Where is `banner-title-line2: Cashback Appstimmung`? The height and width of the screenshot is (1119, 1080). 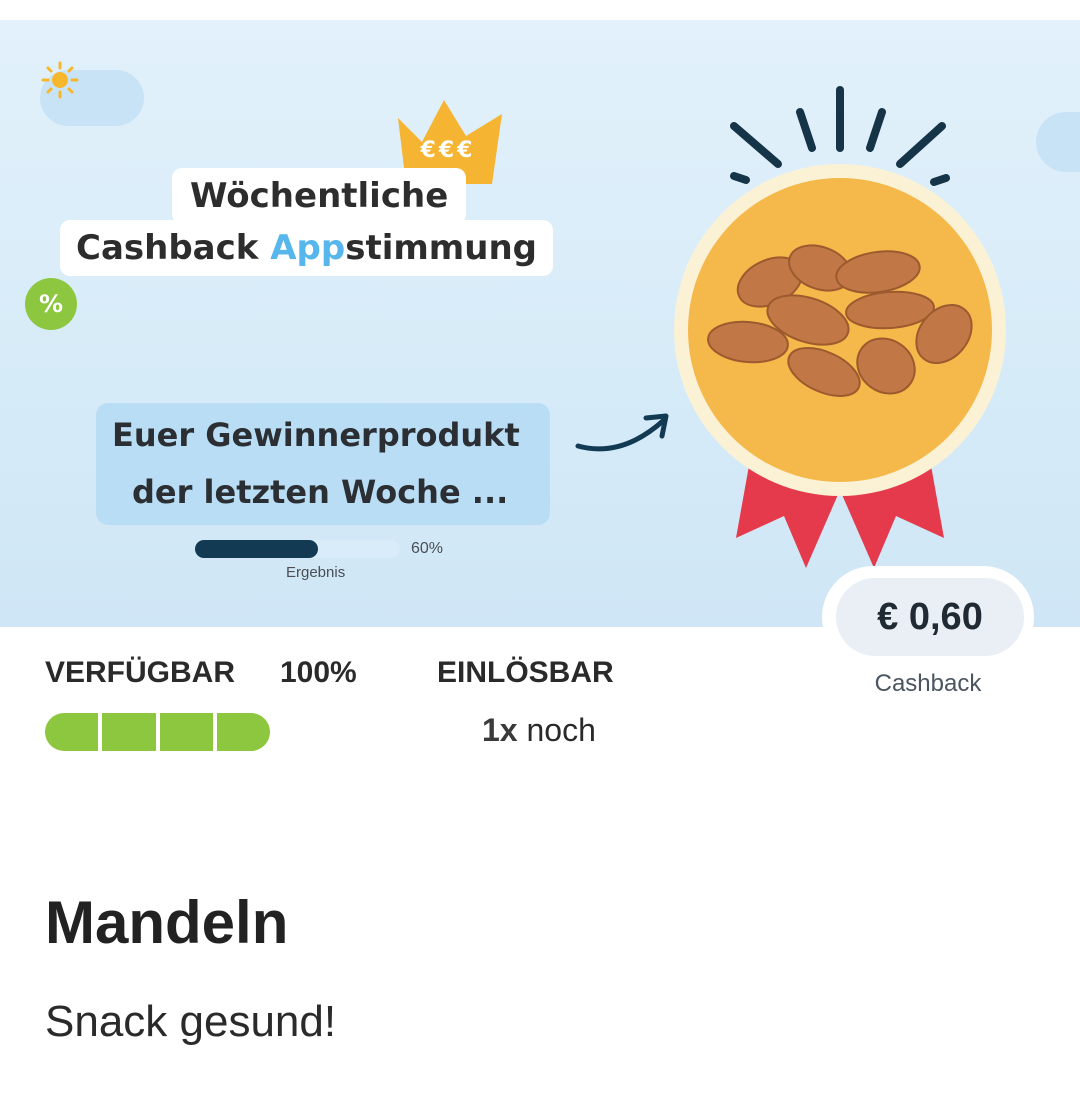 banner-title-line2: Cashback Appstimmung is located at coordinates (306, 248).